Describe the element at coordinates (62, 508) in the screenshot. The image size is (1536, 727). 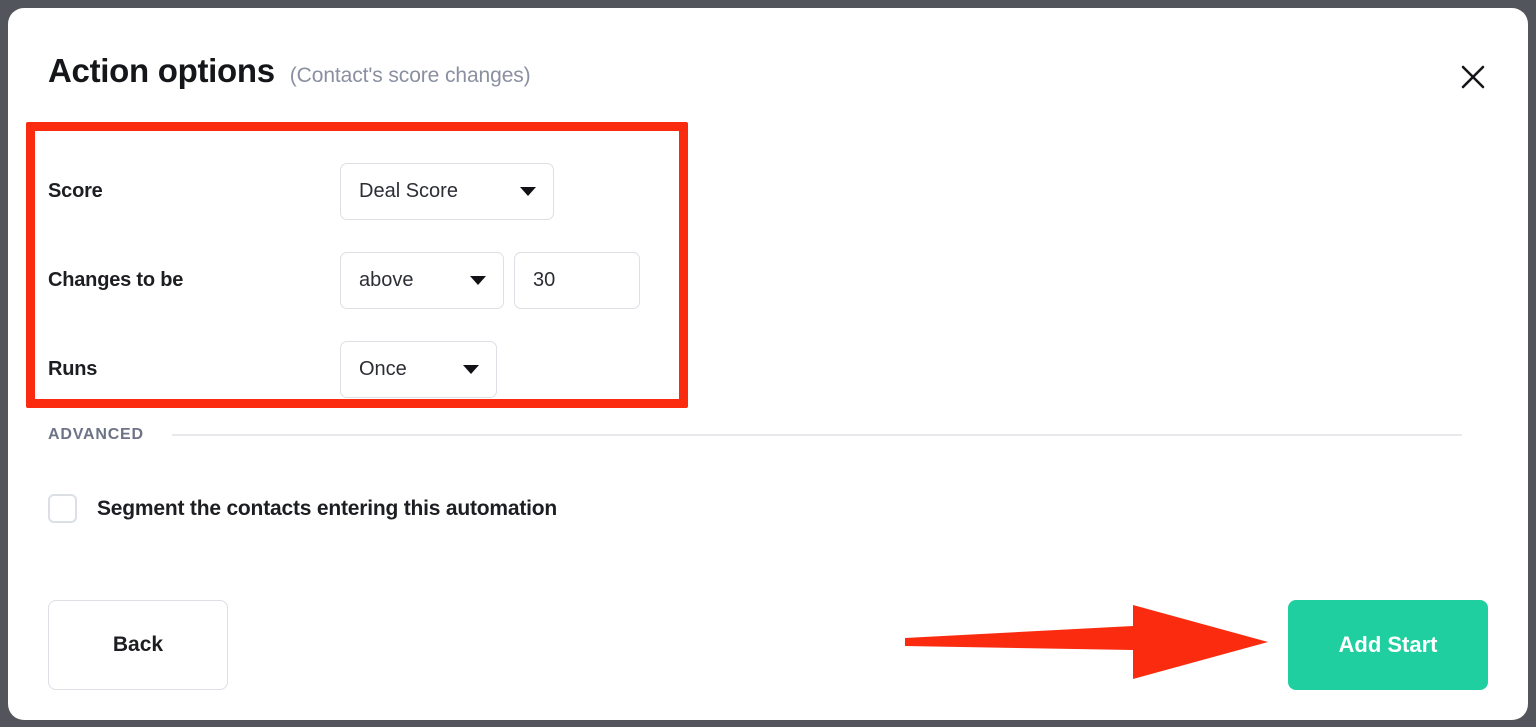
I see `segment-checkbox` at that location.